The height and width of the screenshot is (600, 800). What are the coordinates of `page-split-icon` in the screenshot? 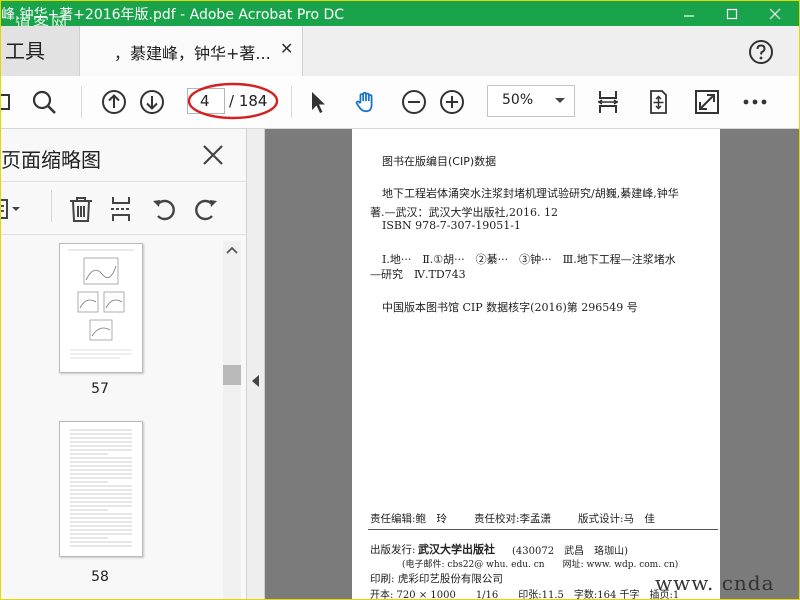 It's located at (121, 209).